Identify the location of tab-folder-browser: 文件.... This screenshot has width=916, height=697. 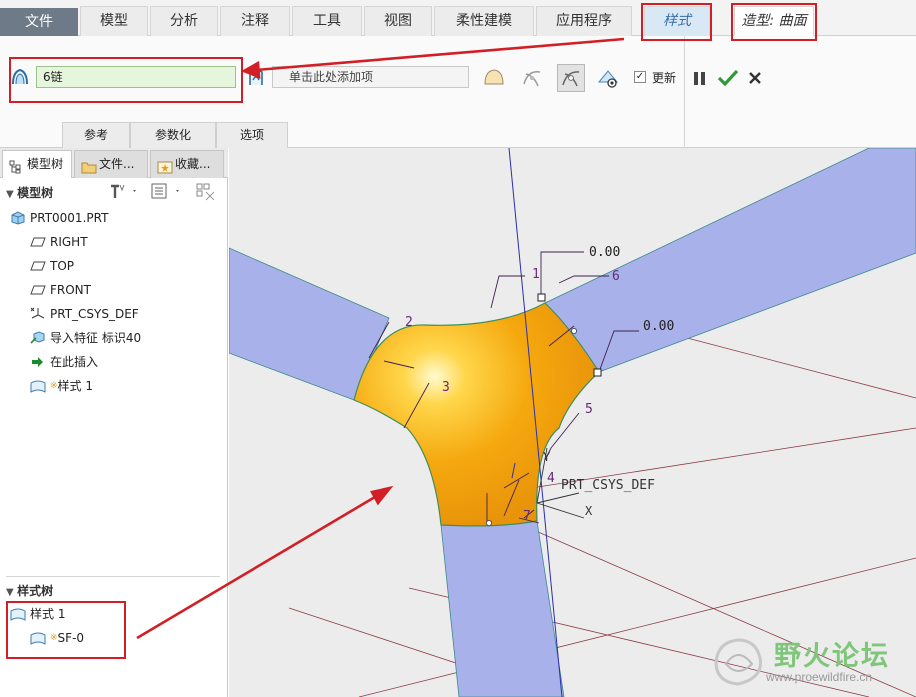
(111, 164).